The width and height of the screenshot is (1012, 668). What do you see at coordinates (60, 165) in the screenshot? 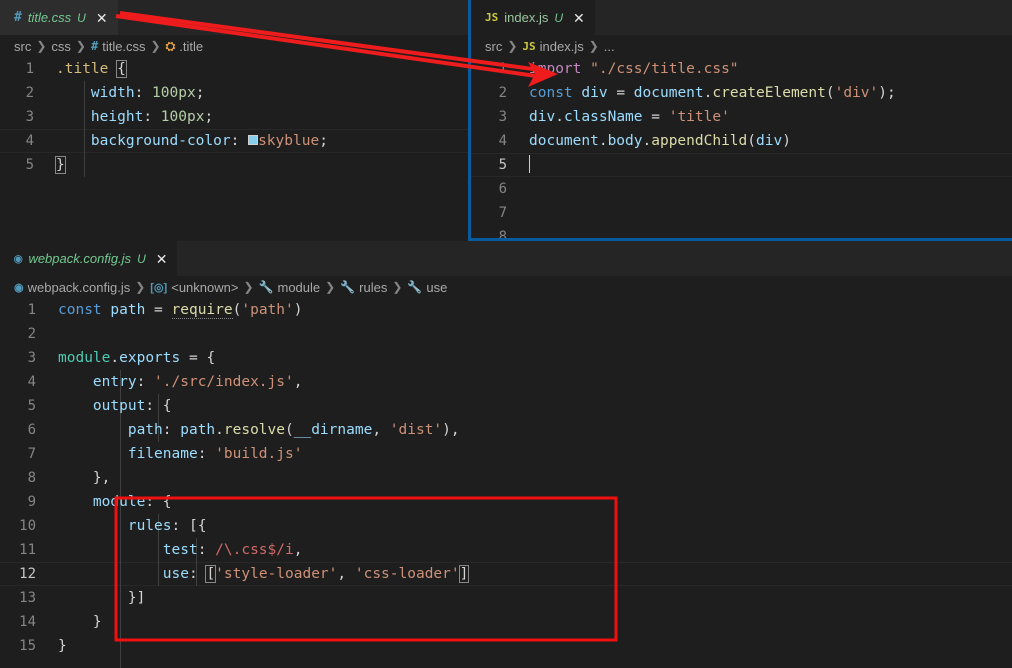
I see `token-brace: }` at bounding box center [60, 165].